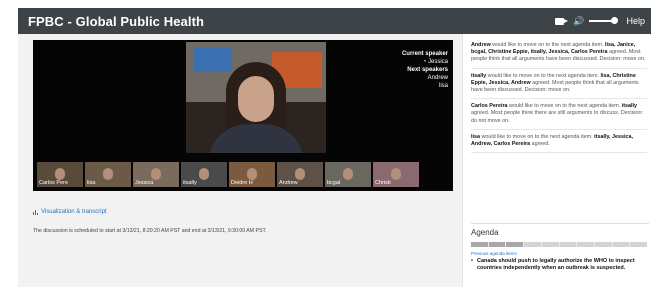 The image size is (651, 287). What do you see at coordinates (437, 78) in the screenshot?
I see `next-speaker-1: Andrew` at bounding box center [437, 78].